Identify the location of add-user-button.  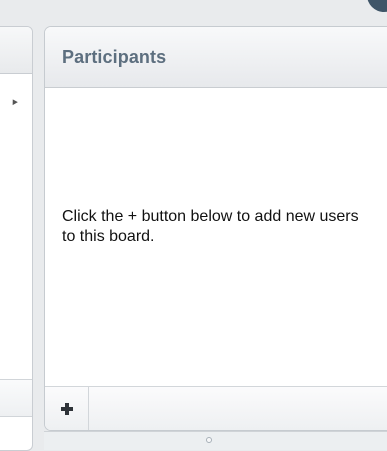
(67, 408).